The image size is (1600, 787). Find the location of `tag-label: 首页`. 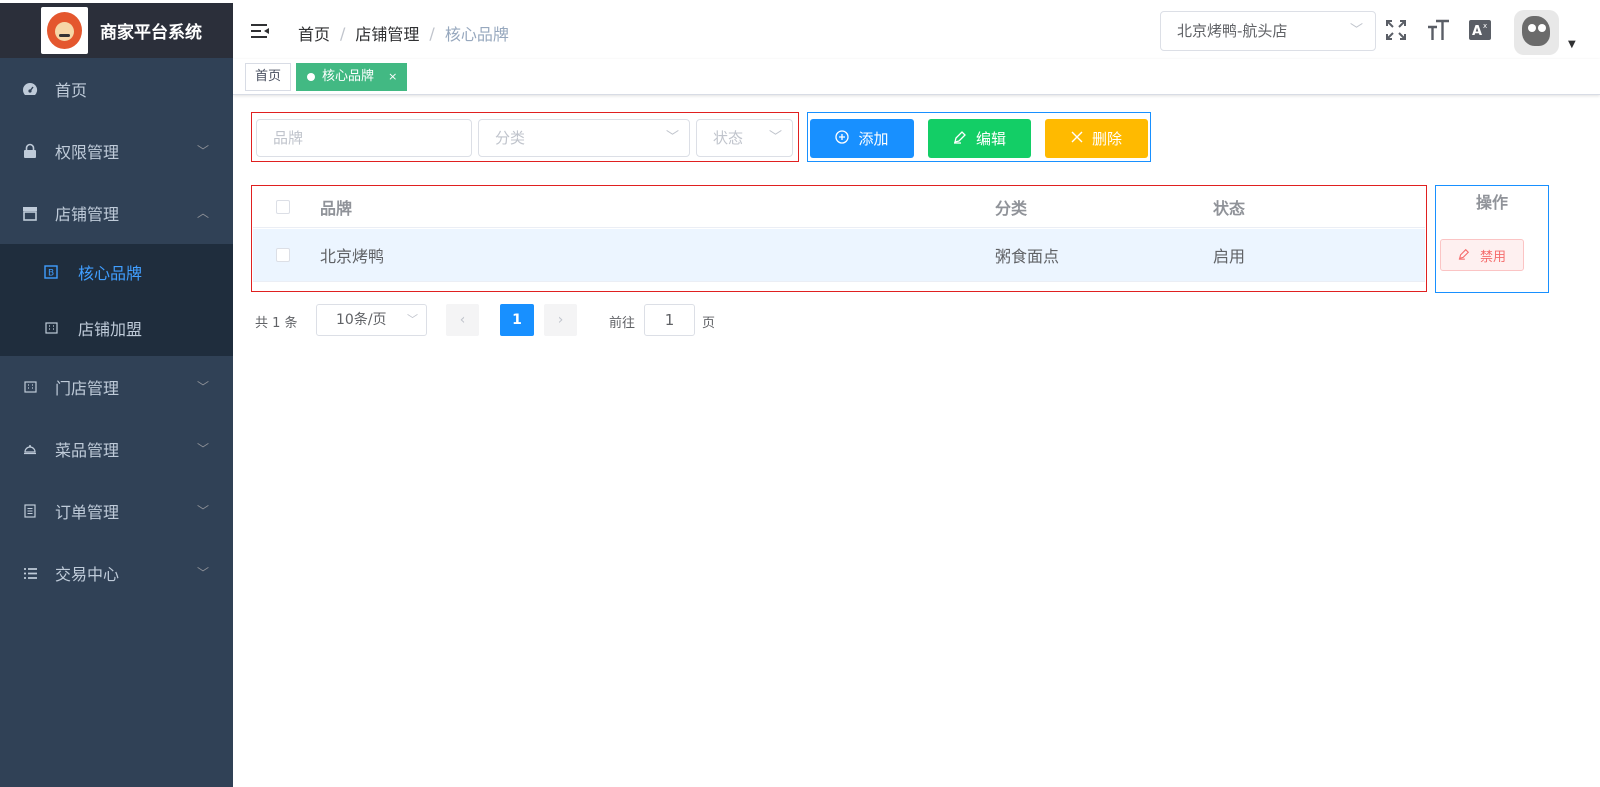

tag-label: 首页 is located at coordinates (268, 76).